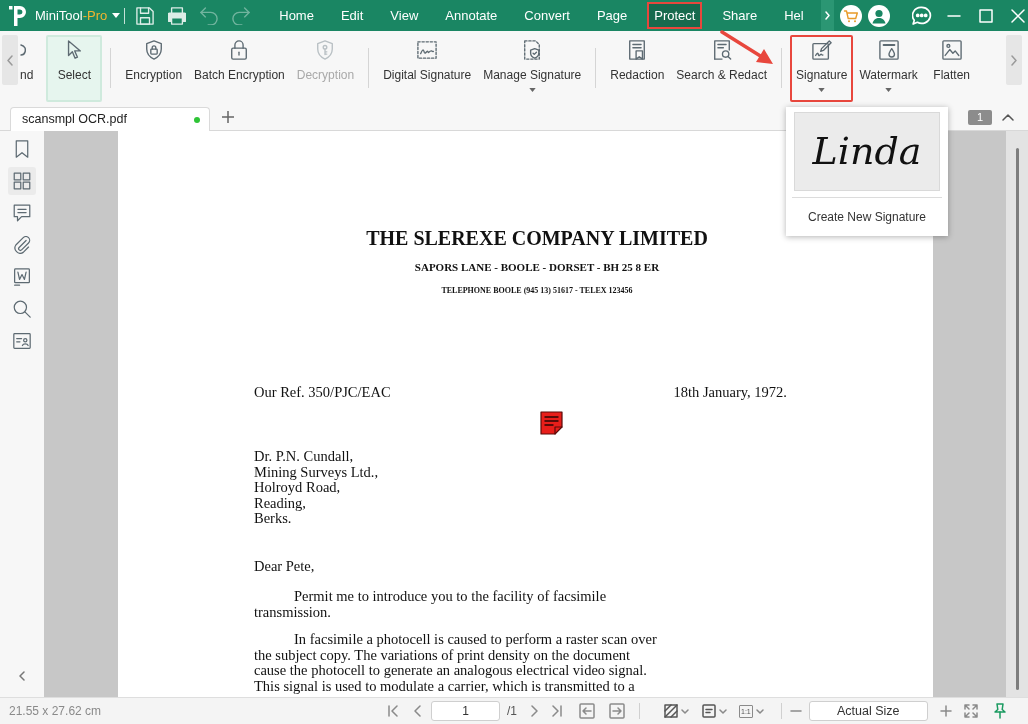 The height and width of the screenshot is (724, 1028). Describe the element at coordinates (22, 213) in the screenshot. I see `comment-icon` at that location.